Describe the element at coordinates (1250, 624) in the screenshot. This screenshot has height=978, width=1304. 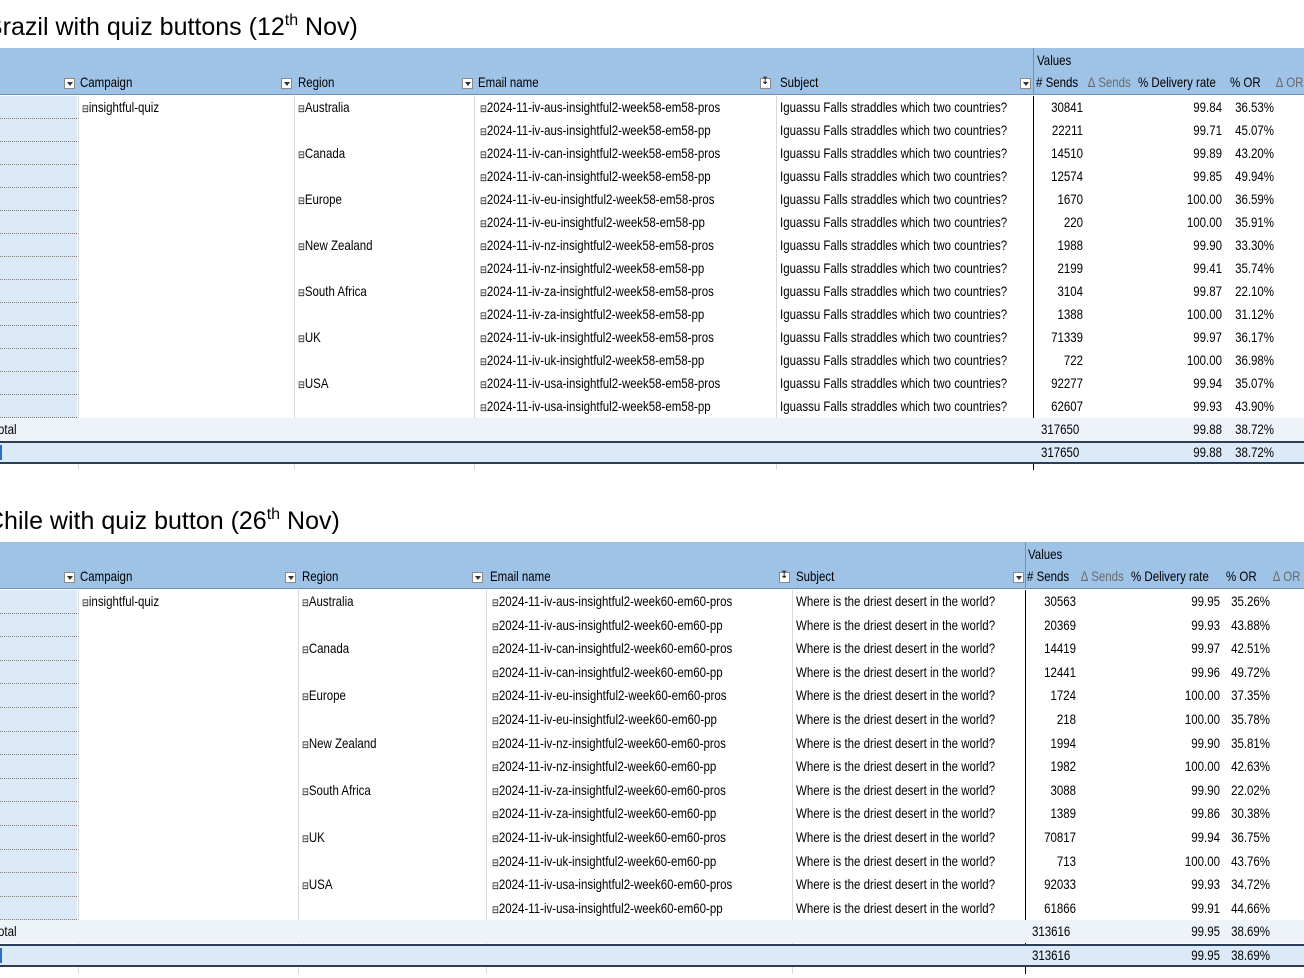
I see `open-rate-cell: 43.88%` at that location.